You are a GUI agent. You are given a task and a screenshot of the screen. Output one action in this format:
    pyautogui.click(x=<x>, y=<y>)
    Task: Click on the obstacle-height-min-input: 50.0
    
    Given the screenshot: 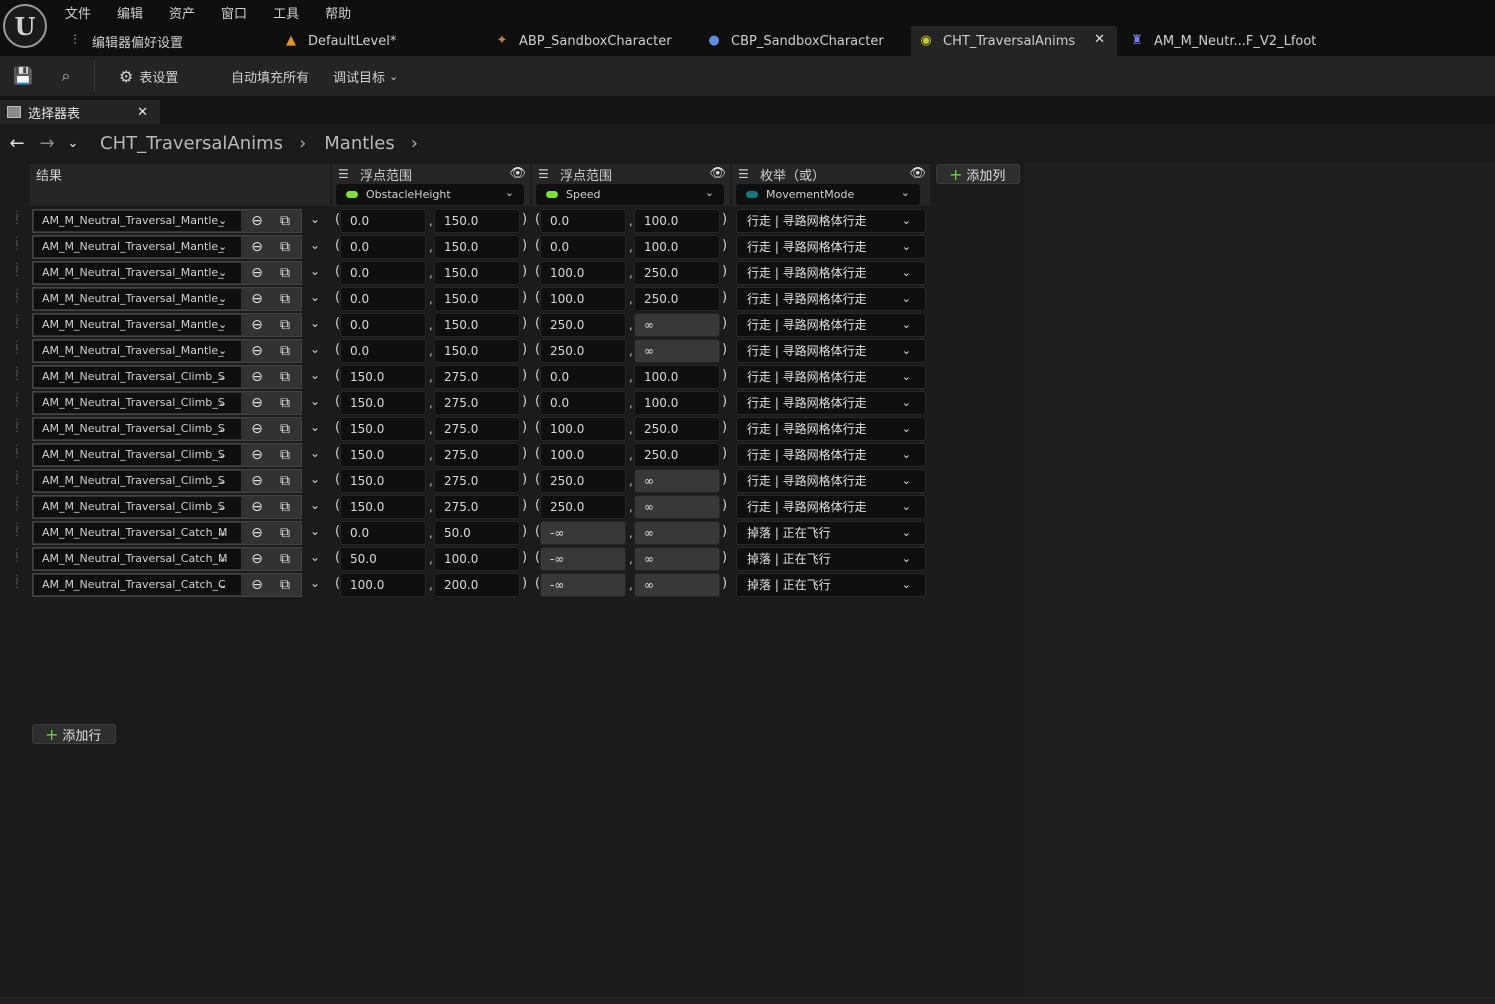 What is the action you would take?
    pyautogui.click(x=383, y=559)
    